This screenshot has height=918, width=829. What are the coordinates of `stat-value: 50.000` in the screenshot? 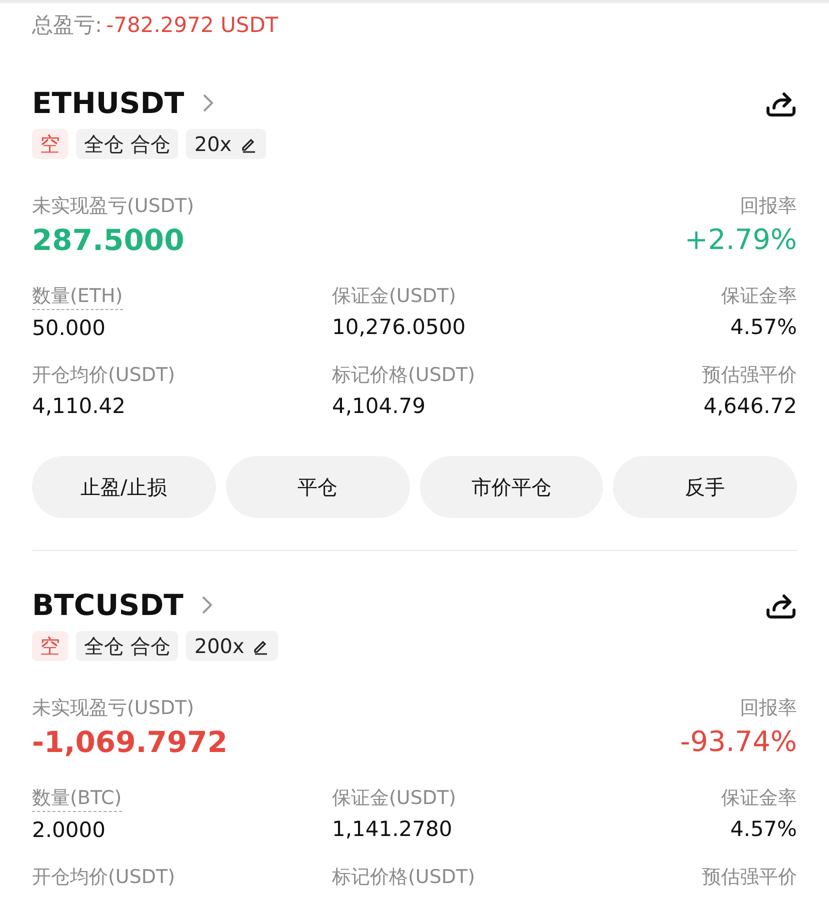 It's located at (69, 328).